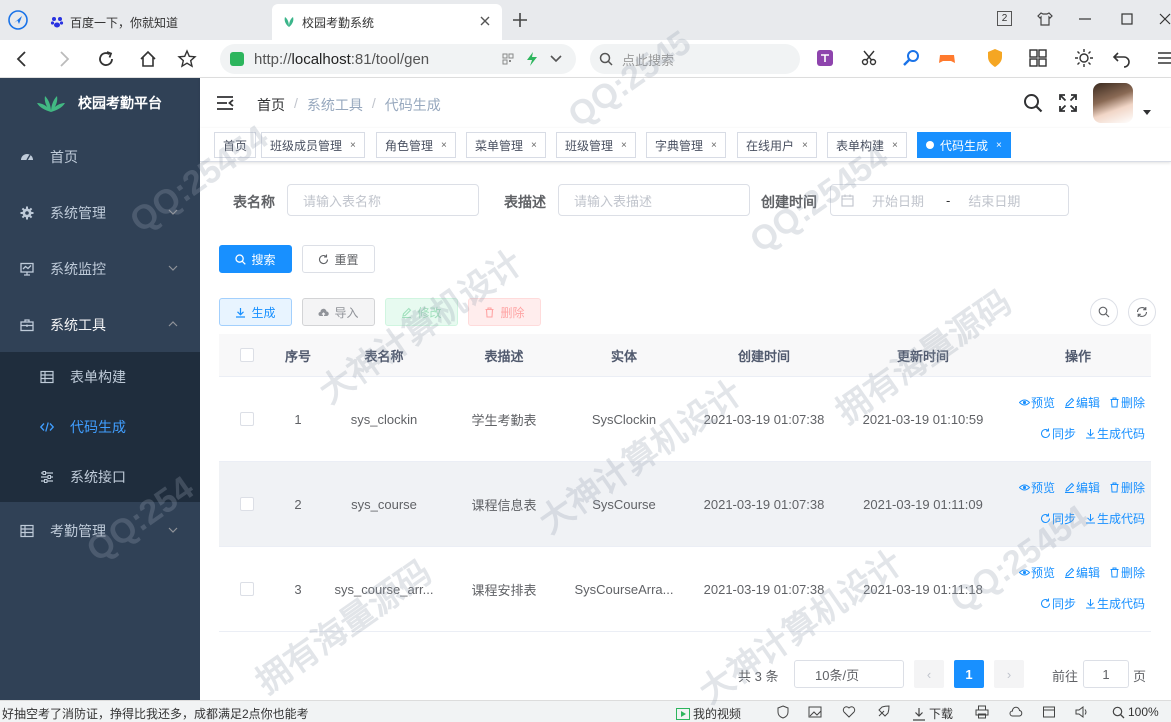 Image resolution: width=1171 pixels, height=722 pixels. What do you see at coordinates (1068, 103) in the screenshot?
I see `fullscreen-icon` at bounding box center [1068, 103].